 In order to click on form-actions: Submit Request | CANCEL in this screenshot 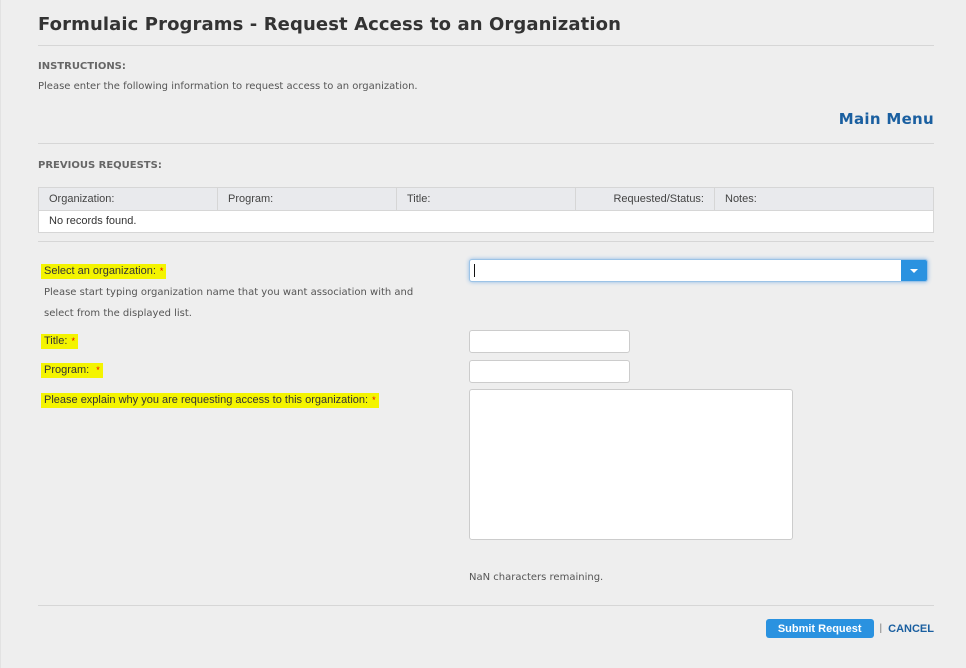, I will do `click(849, 628)`.